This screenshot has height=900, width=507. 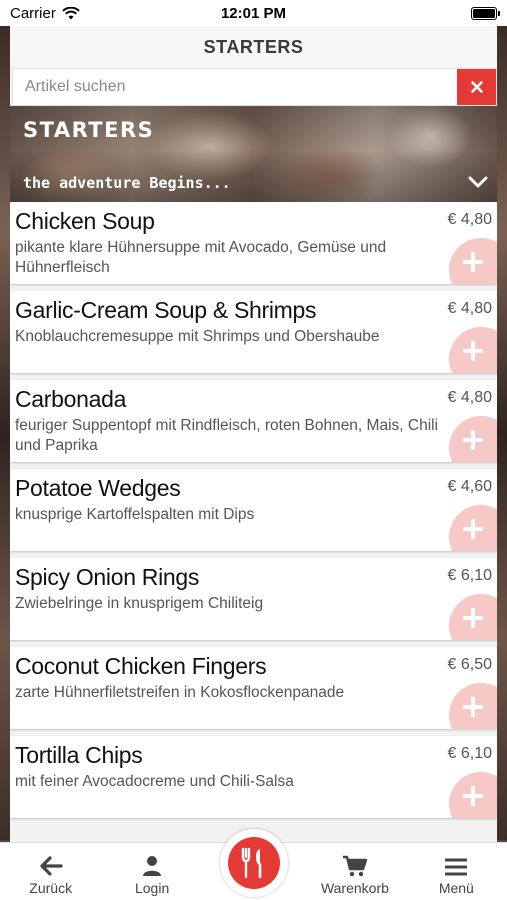 I want to click on nav-menu: Menü, so click(x=456, y=871).